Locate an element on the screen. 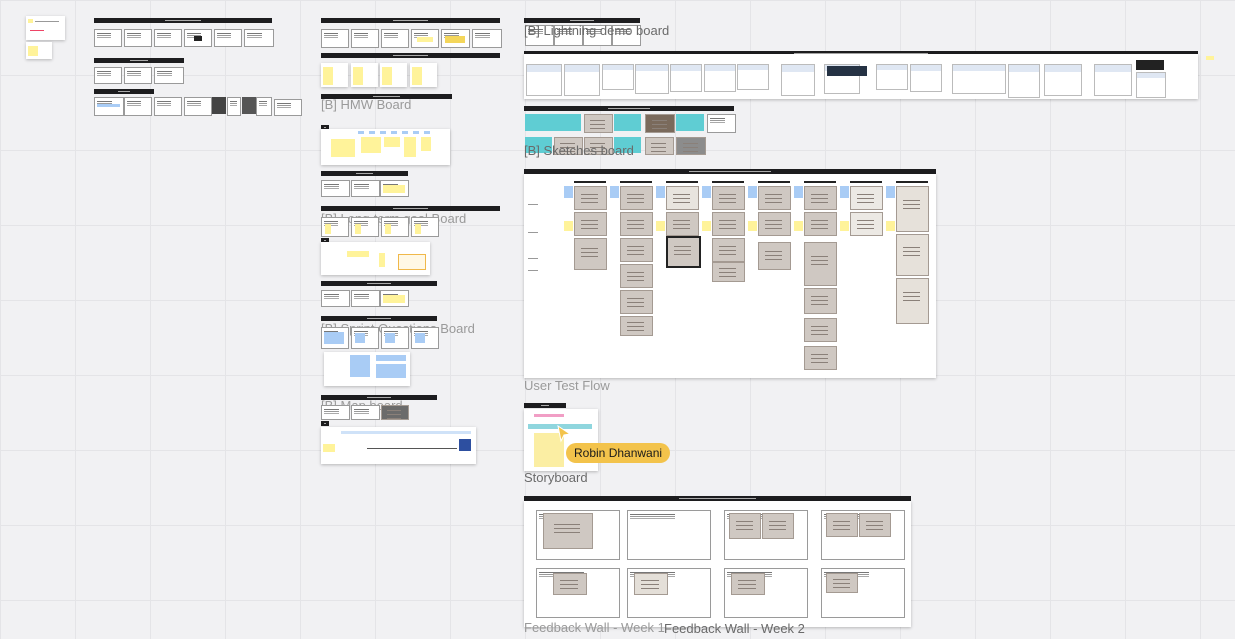  board-label-feedback-wall-week-1: Feedback Wall - Week 1 is located at coordinates (594, 628).